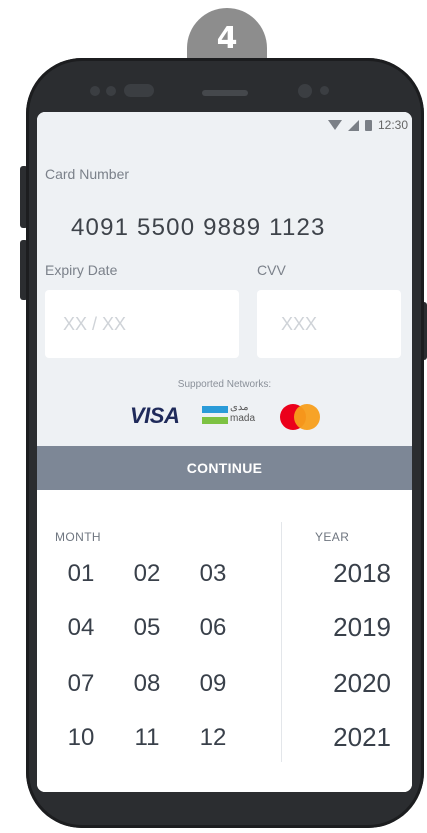  I want to click on month-option-10: 10, so click(81, 738).